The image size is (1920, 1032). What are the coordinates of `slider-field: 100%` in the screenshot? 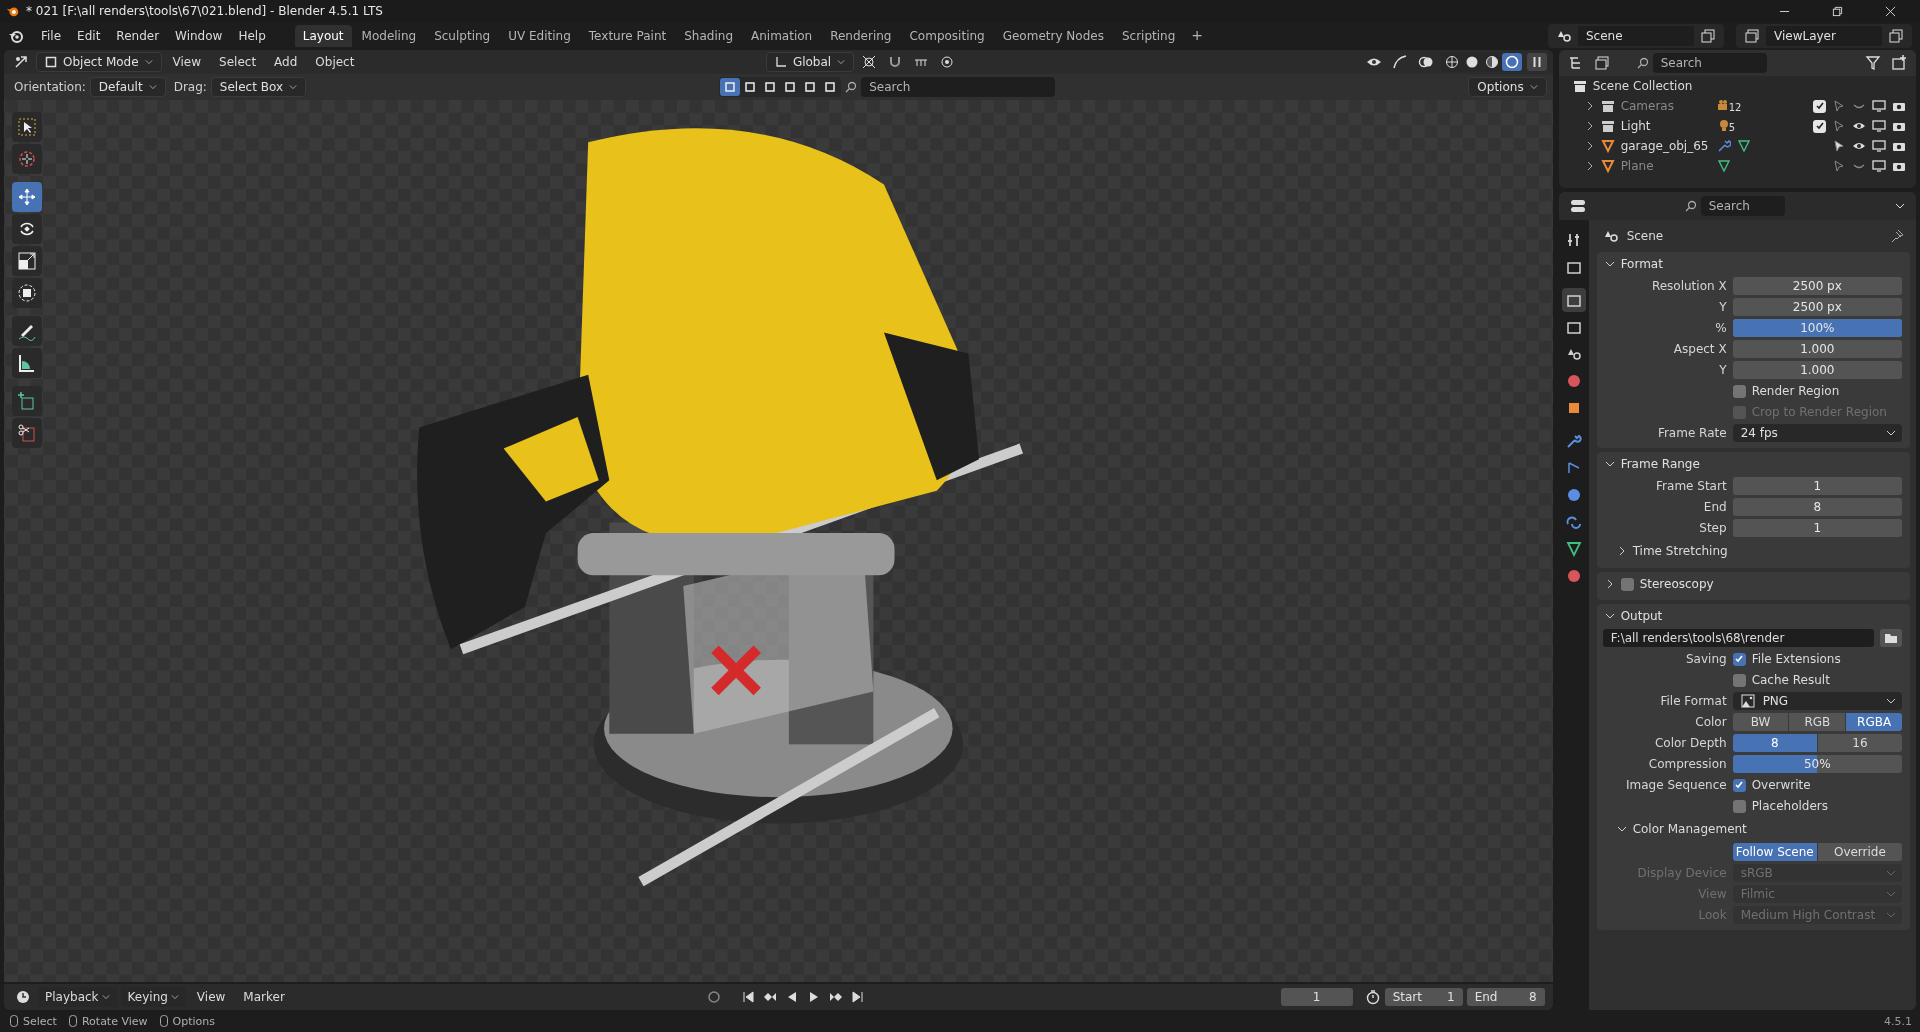 It's located at (1817, 328).